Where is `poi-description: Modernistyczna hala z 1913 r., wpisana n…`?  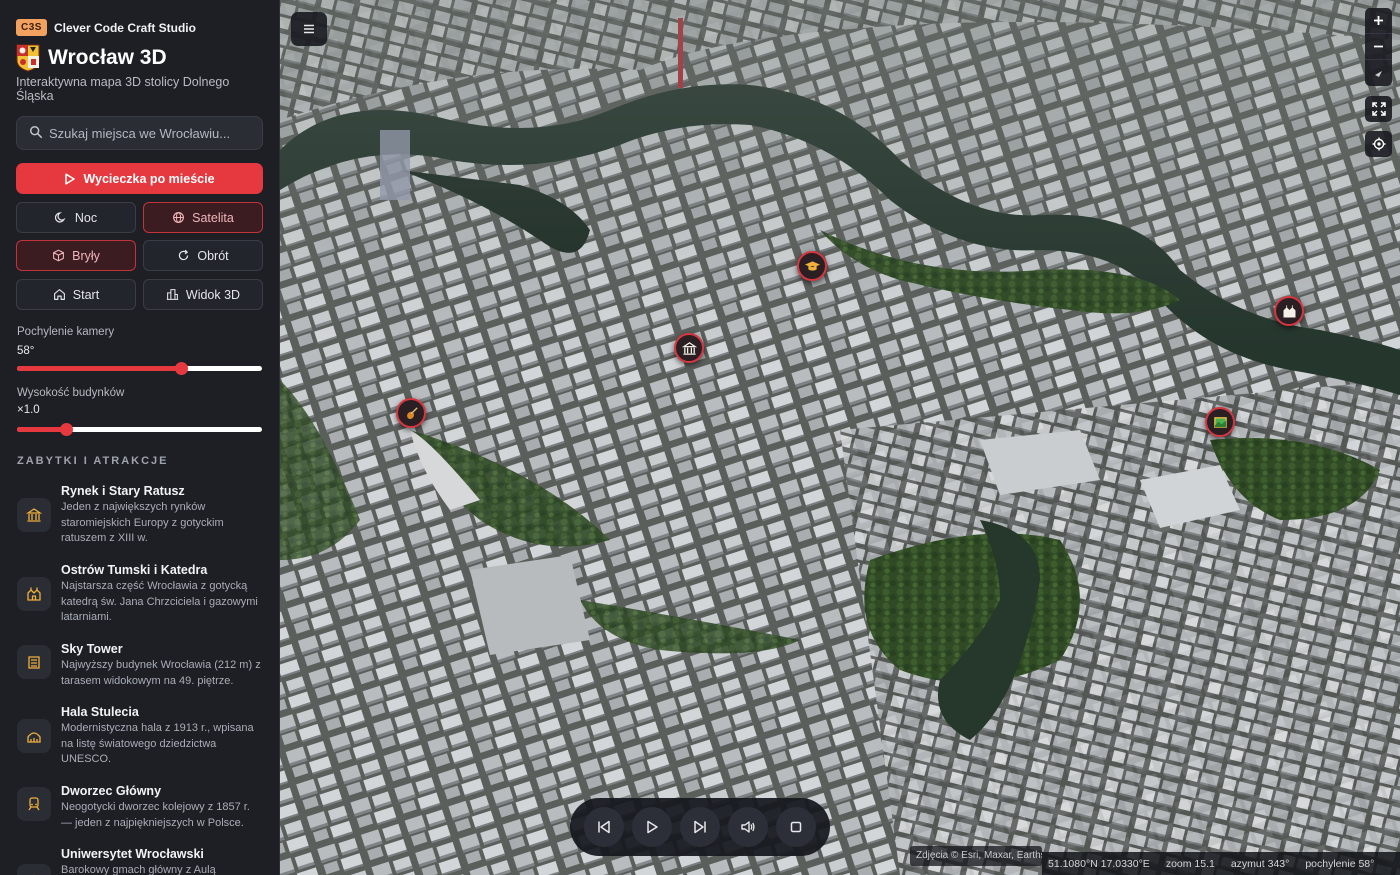
poi-description: Modernistyczna hala z 1913 r., wpisana n… is located at coordinates (157, 744).